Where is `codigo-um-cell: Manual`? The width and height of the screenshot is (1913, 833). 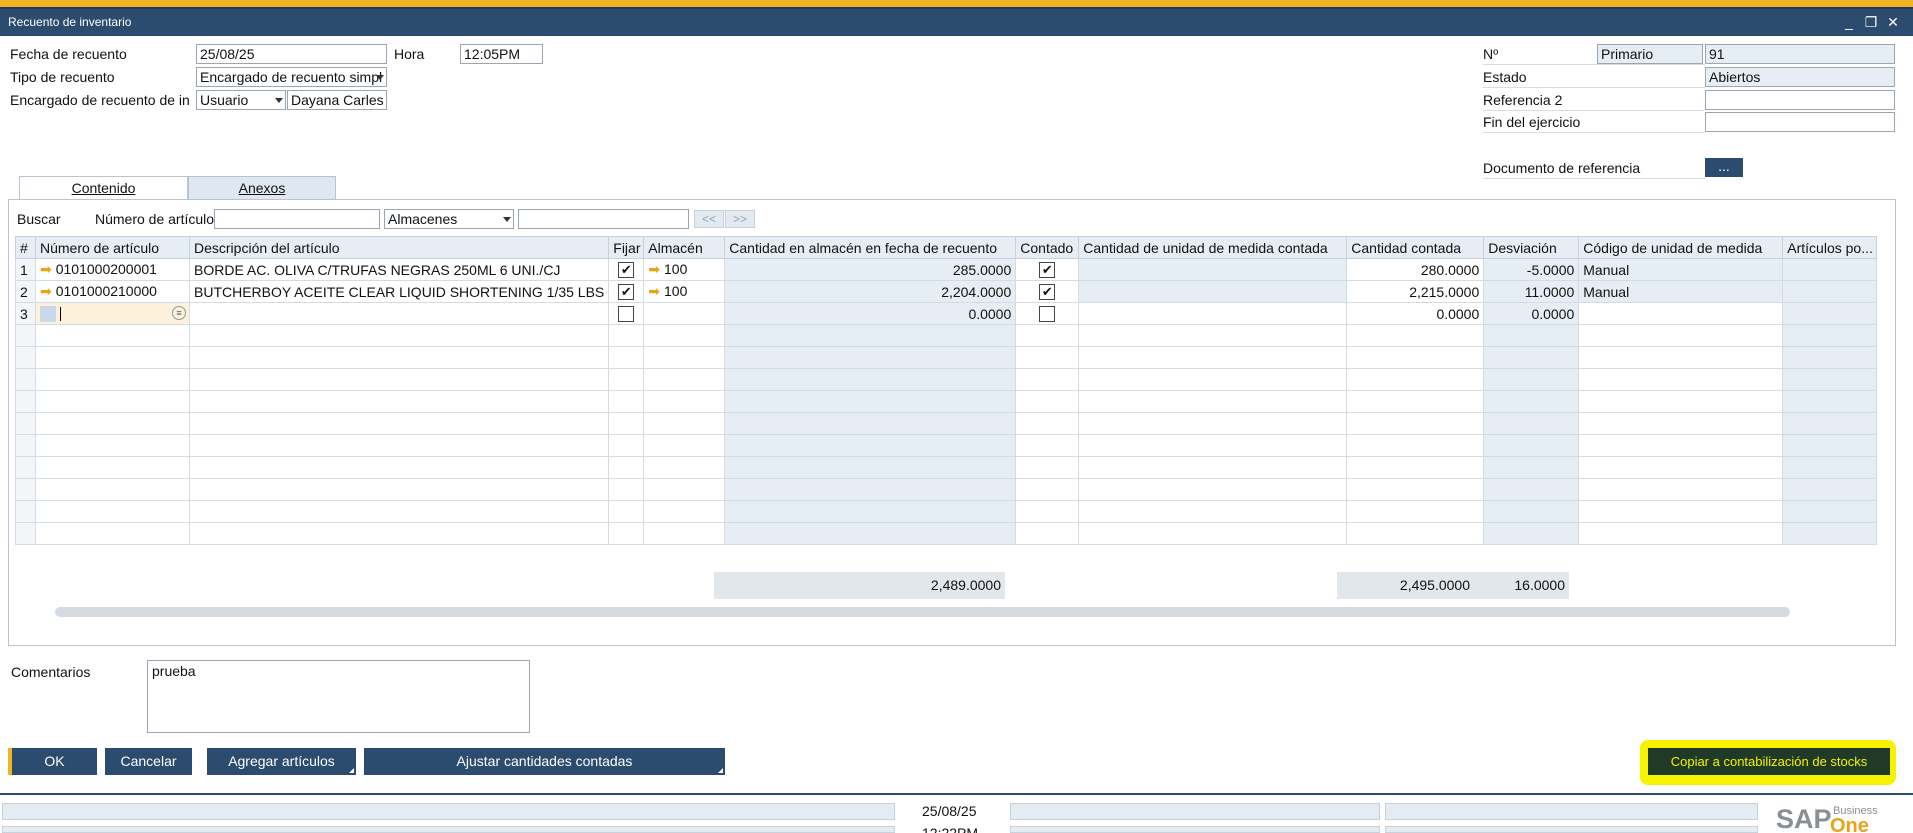 codigo-um-cell: Manual is located at coordinates (1681, 269).